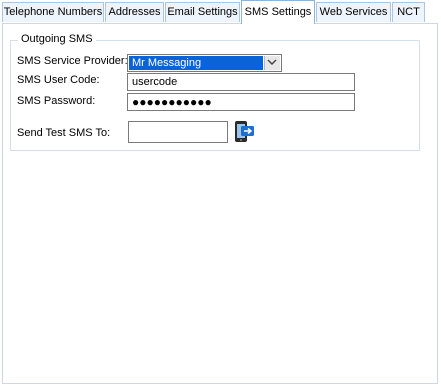  Describe the element at coordinates (134, 12) in the screenshot. I see `tab-addresses: Addresses` at that location.